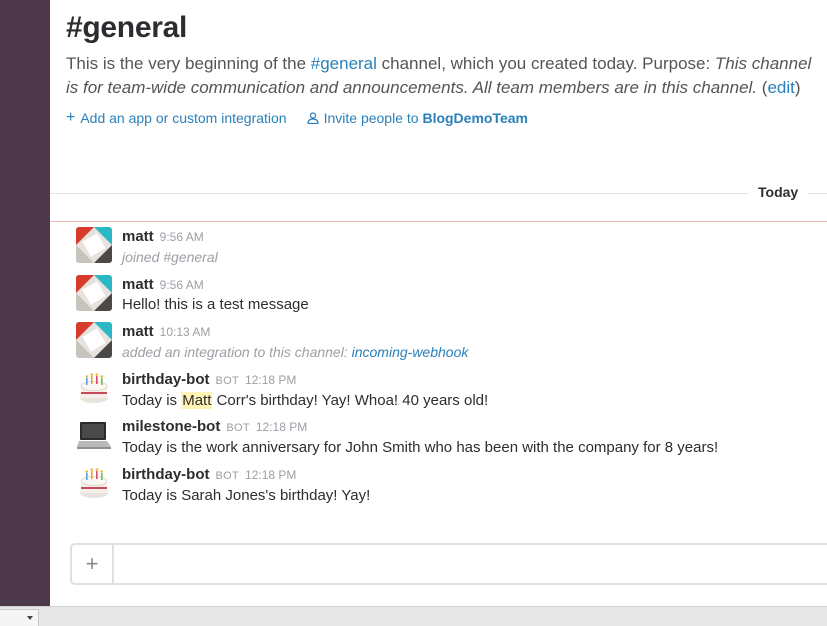 The image size is (827, 626). What do you see at coordinates (344, 63) in the screenshot?
I see `channel-link: #general` at bounding box center [344, 63].